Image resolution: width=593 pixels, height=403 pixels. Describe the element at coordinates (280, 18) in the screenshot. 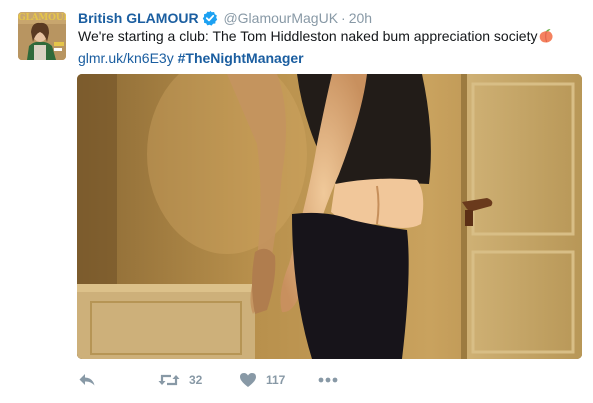

I see `user-handle: @GlamourMagUK` at that location.